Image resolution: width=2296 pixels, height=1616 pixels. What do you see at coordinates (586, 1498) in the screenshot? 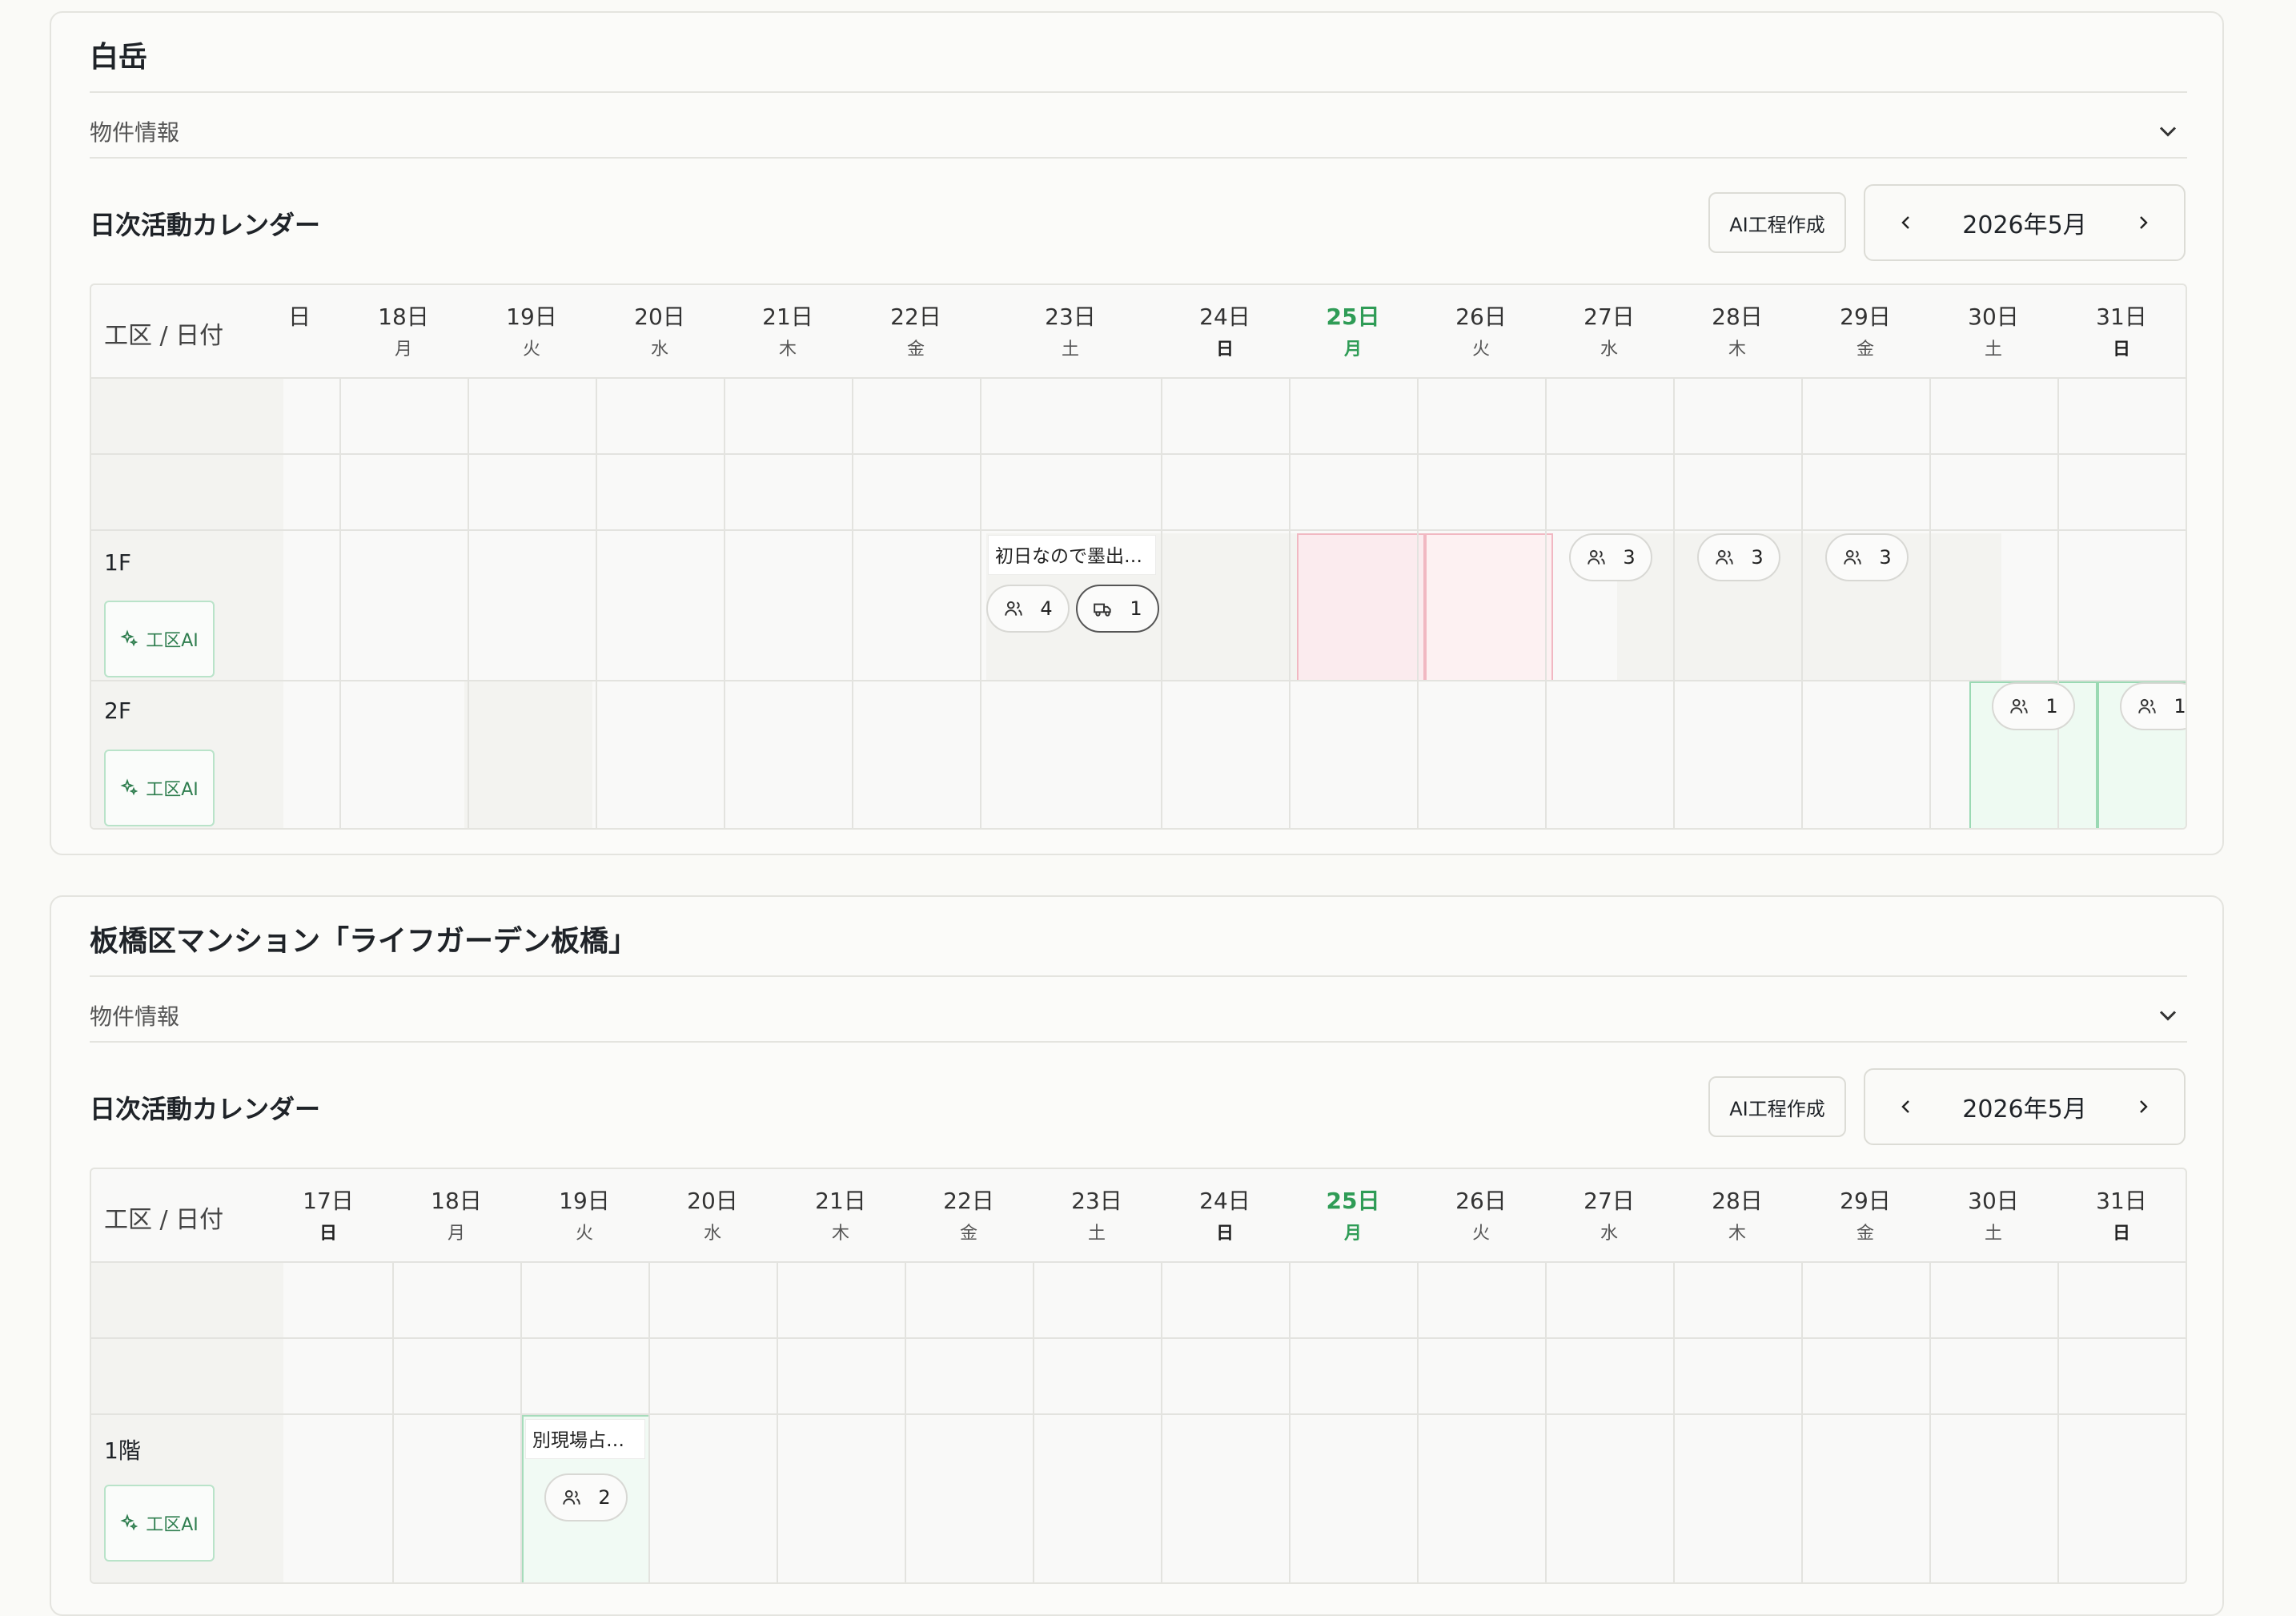
I see `workers-badge: 2` at bounding box center [586, 1498].